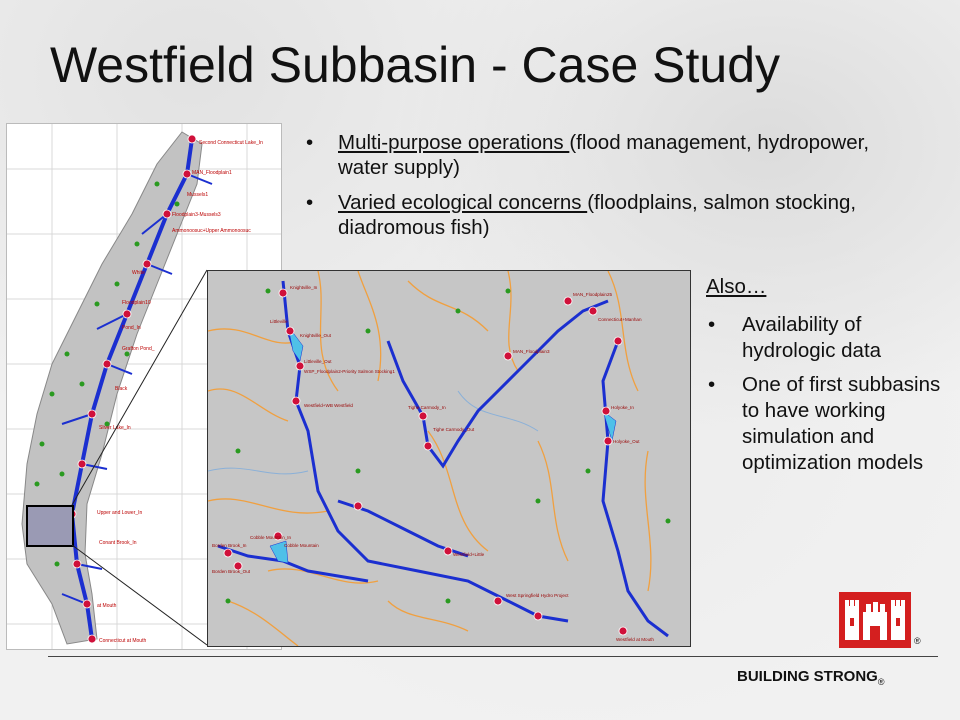  I want to click on map-label: Cobble Mountain_In, so click(271, 537).